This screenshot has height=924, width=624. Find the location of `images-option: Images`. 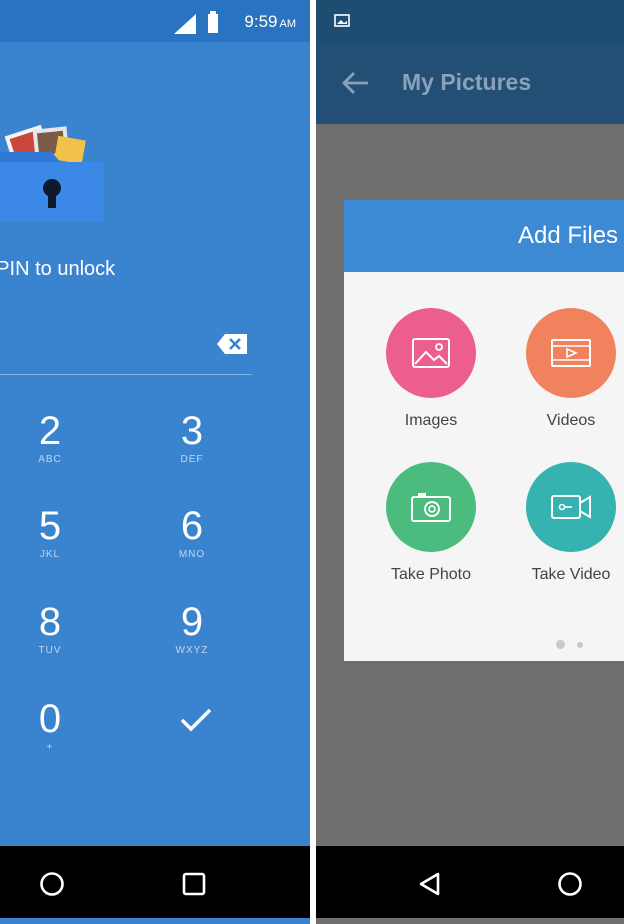

images-option: Images is located at coordinates (431, 369).